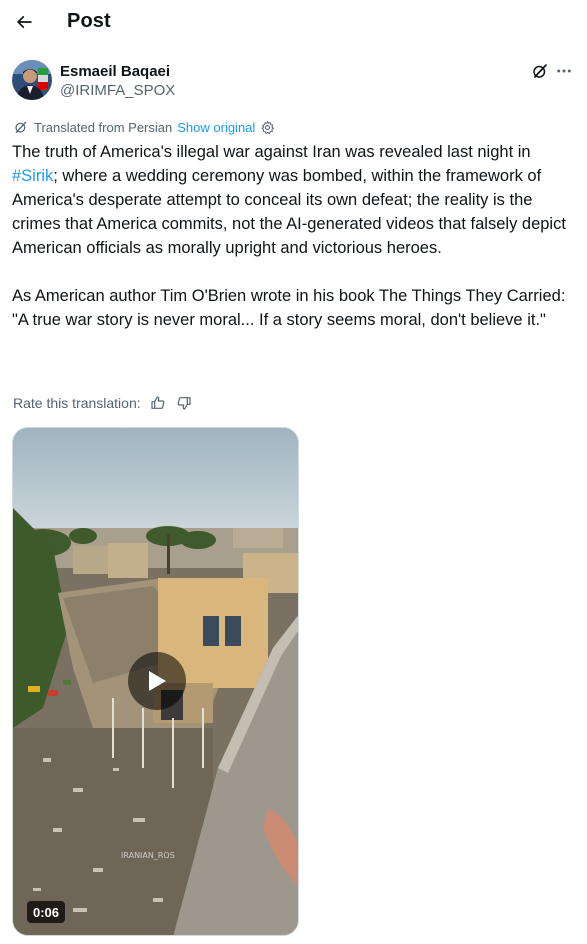  I want to click on author-name: Esmaeil Baqaei, so click(115, 71).